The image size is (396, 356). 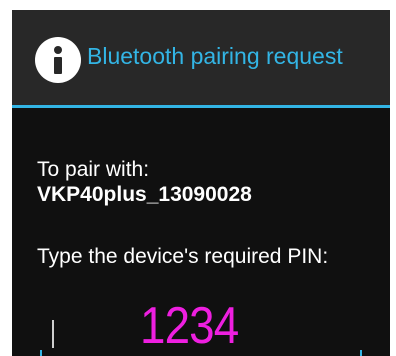 What do you see at coordinates (183, 256) in the screenshot?
I see `pin-prompt-label: Type the device's required PIN:` at bounding box center [183, 256].